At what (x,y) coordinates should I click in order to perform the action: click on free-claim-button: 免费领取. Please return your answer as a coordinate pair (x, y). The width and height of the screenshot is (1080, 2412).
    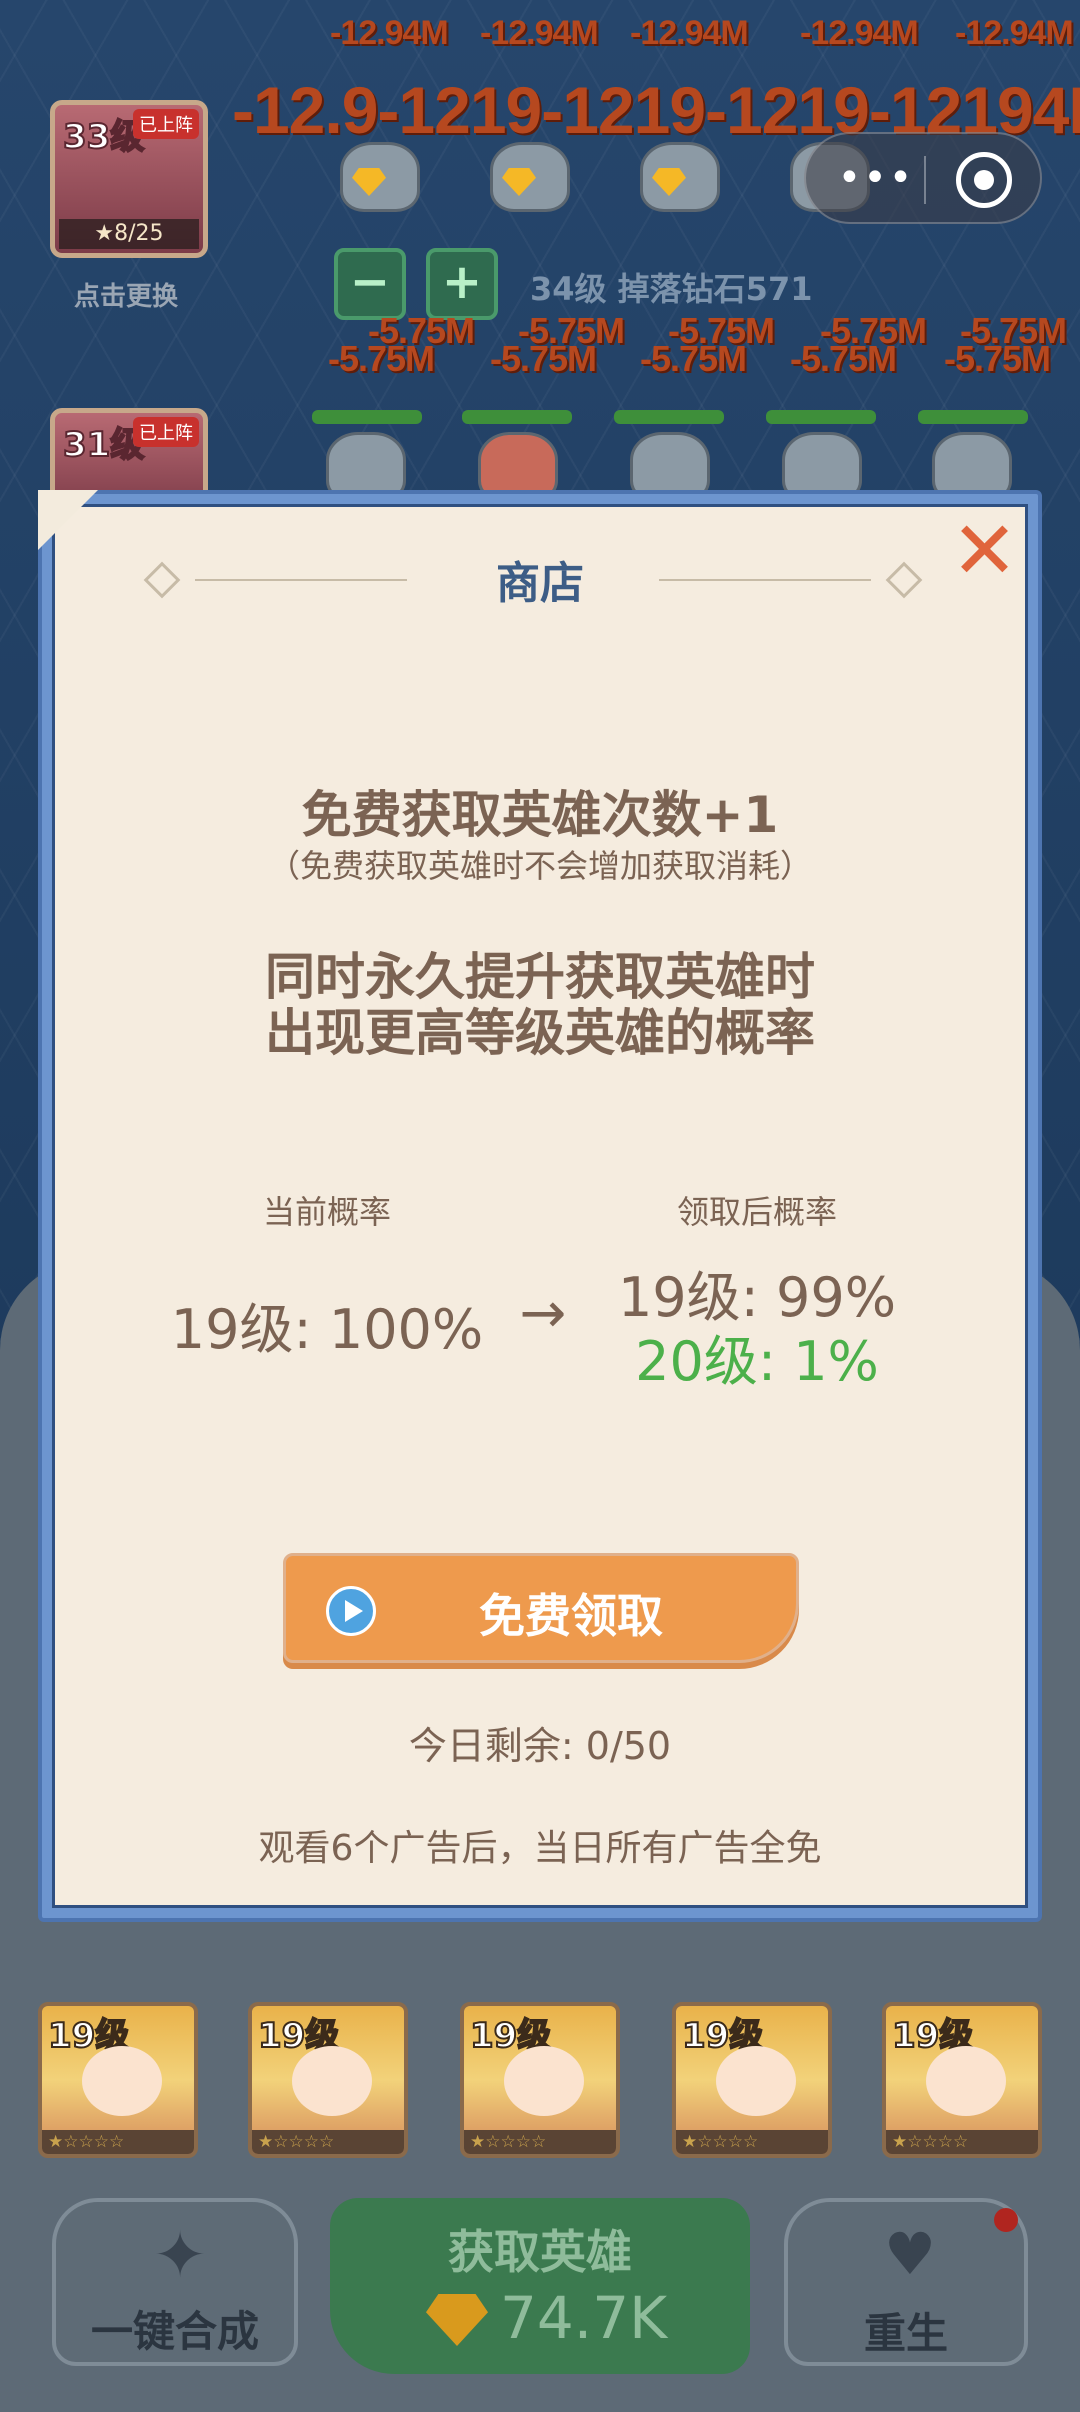
    Looking at the image, I should click on (541, 1608).